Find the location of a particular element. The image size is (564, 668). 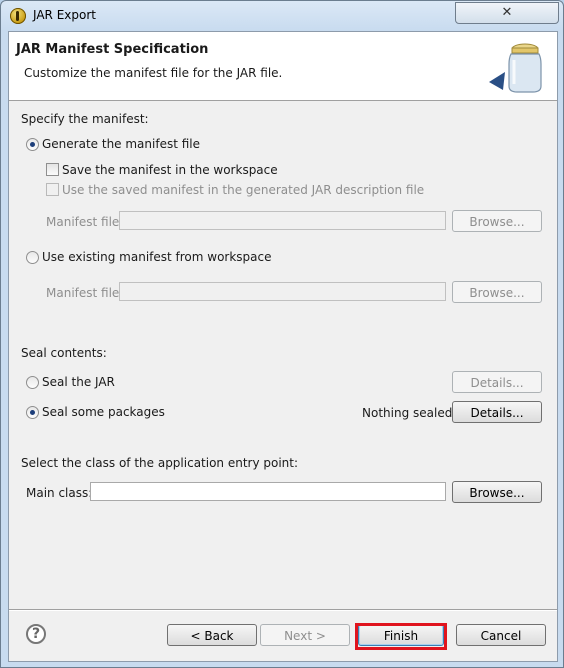

use-existing-manifest-label: Use existing manifest from workspace is located at coordinates (157, 257).